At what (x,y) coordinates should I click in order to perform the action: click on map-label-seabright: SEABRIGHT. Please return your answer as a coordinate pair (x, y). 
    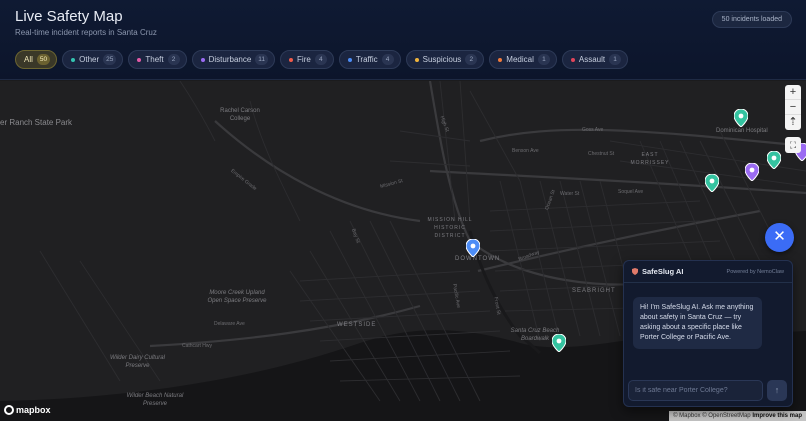
    Looking at the image, I should click on (594, 291).